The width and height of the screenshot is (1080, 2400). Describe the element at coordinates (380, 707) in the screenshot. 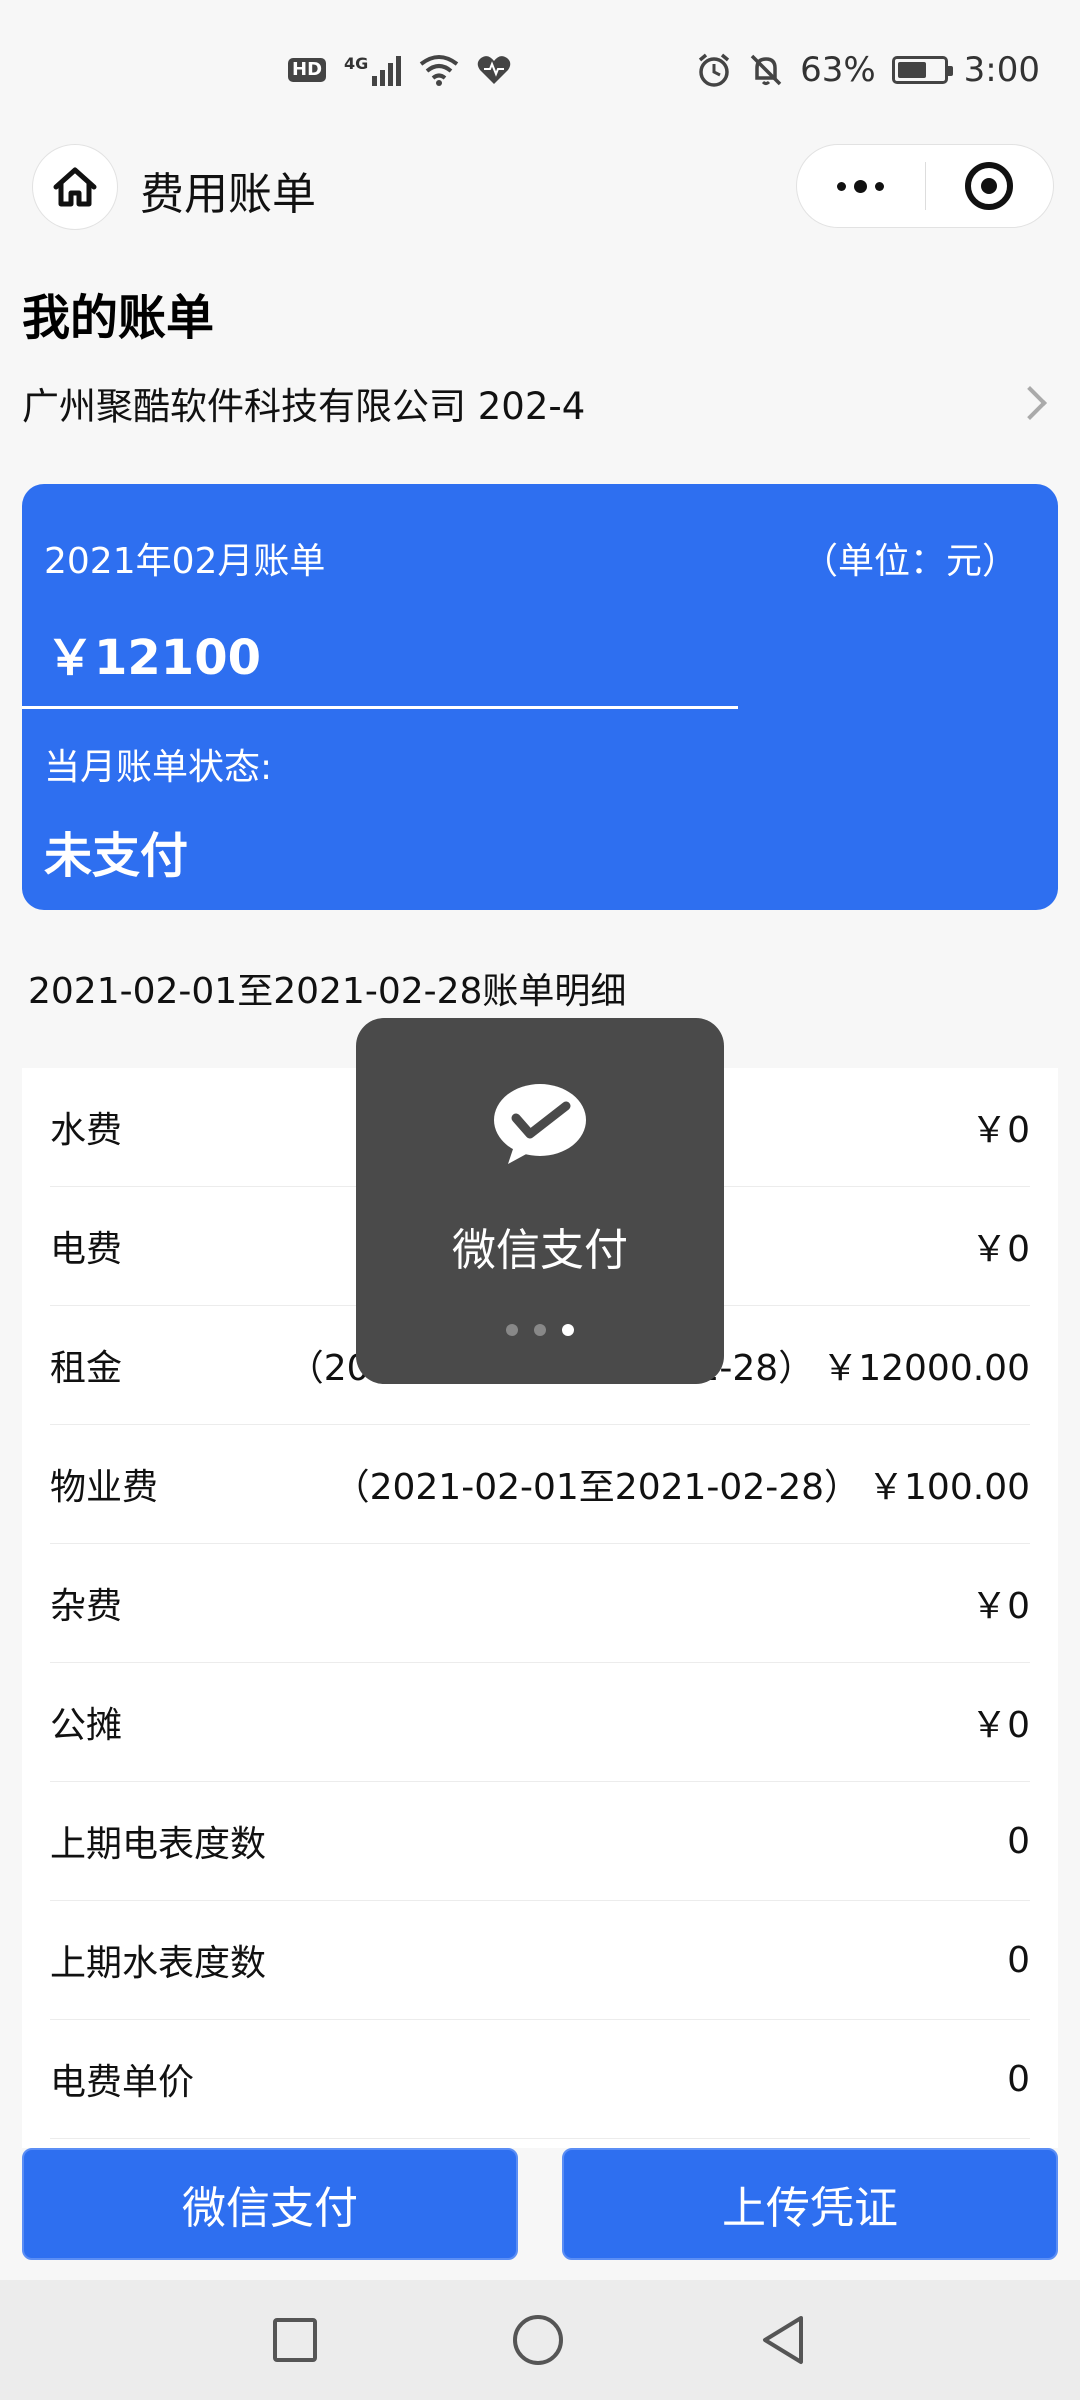

I see `card-divider` at that location.